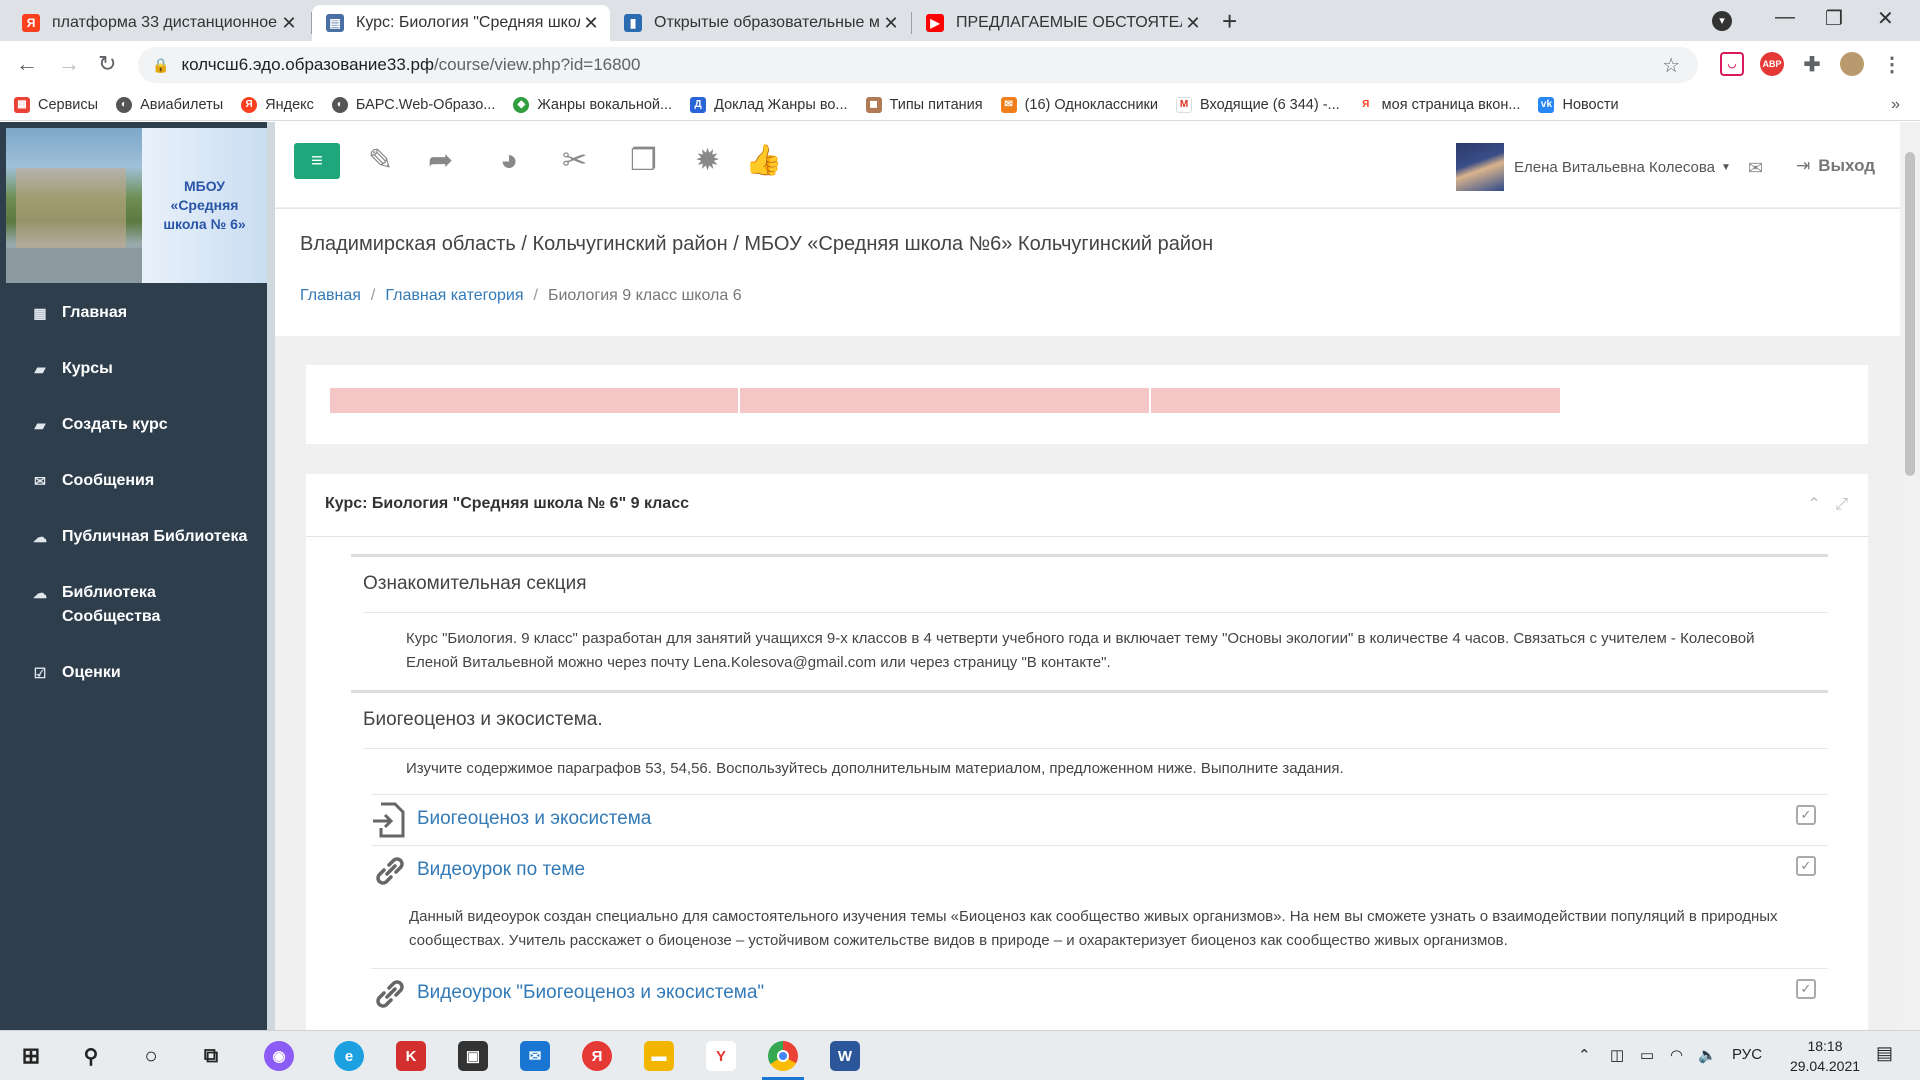 This screenshot has height=1080, width=1920. Describe the element at coordinates (1755, 168) in the screenshot. I see `envelope-icon: ✉` at that location.